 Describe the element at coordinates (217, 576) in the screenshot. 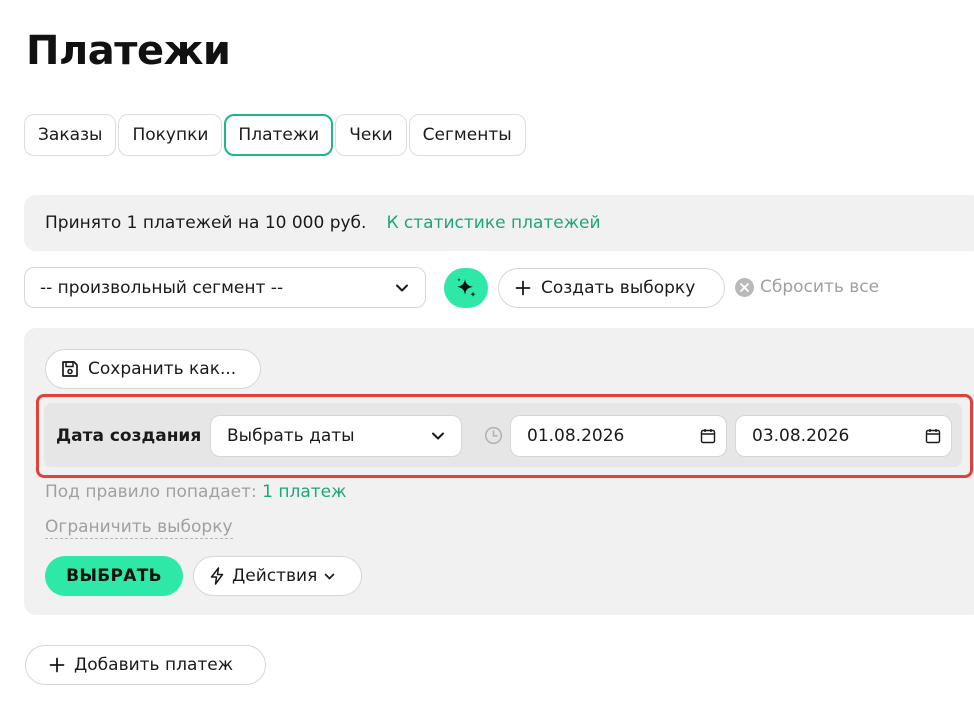

I see `lightning-icon` at that location.